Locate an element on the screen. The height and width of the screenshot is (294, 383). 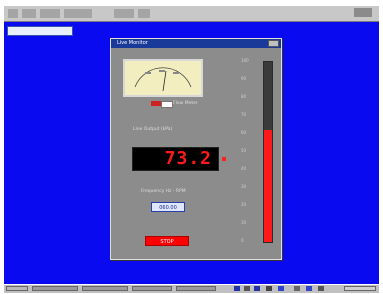
scale-label: 10 is located at coordinates (244, 222).